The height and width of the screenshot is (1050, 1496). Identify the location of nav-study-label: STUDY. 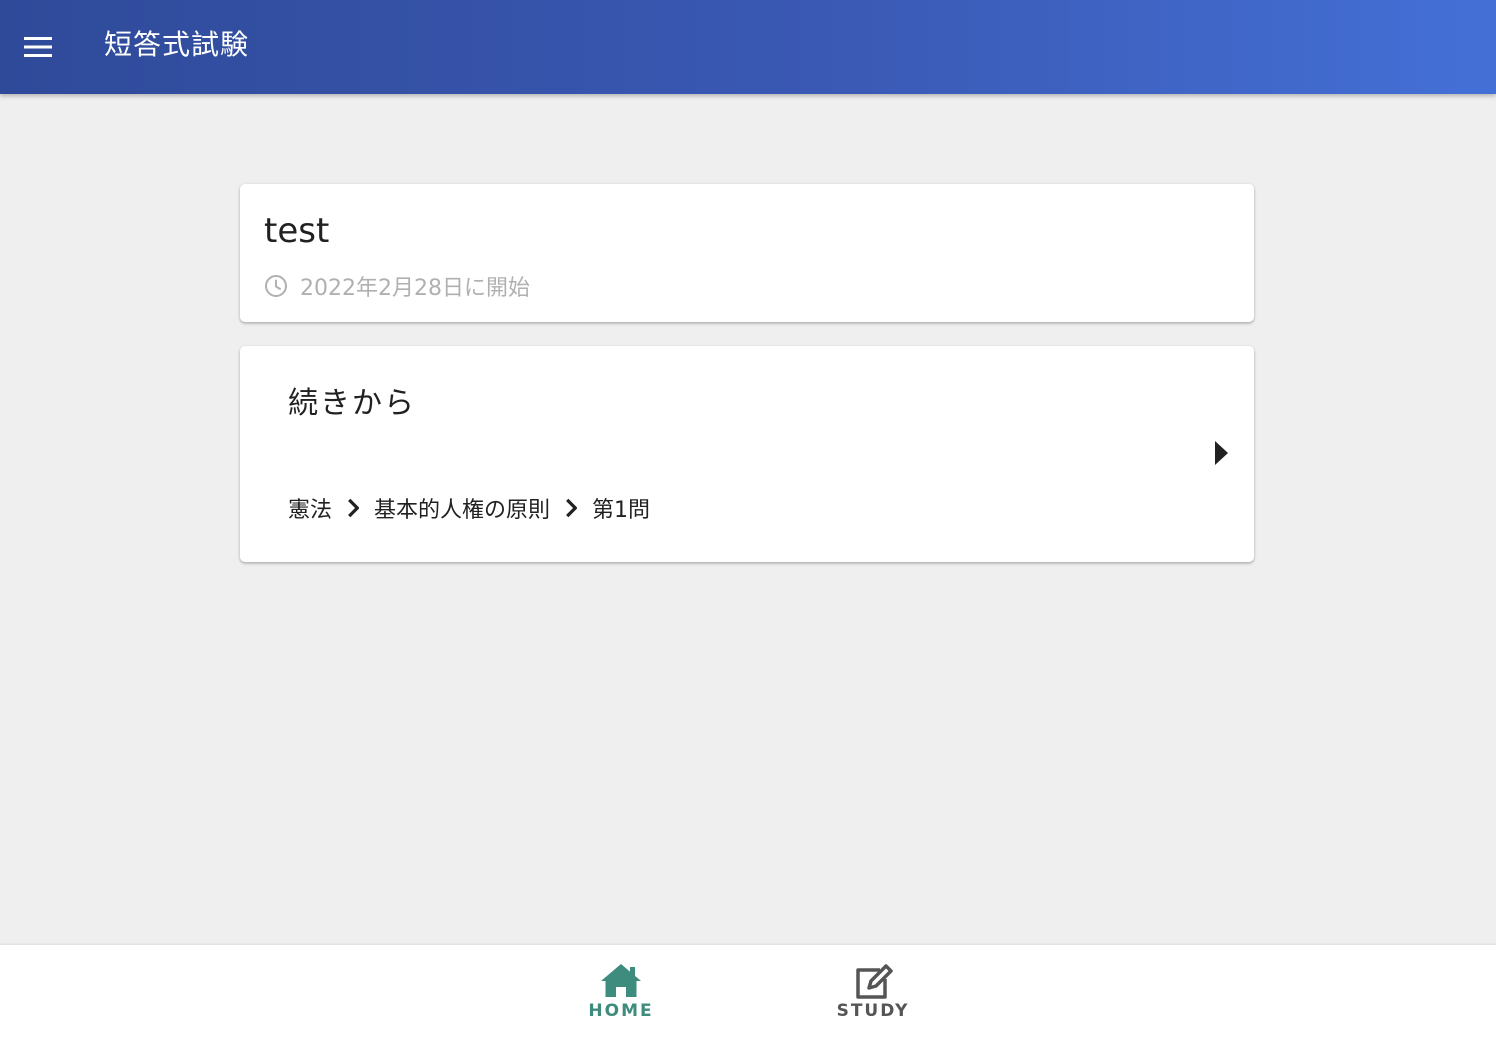
(873, 1011).